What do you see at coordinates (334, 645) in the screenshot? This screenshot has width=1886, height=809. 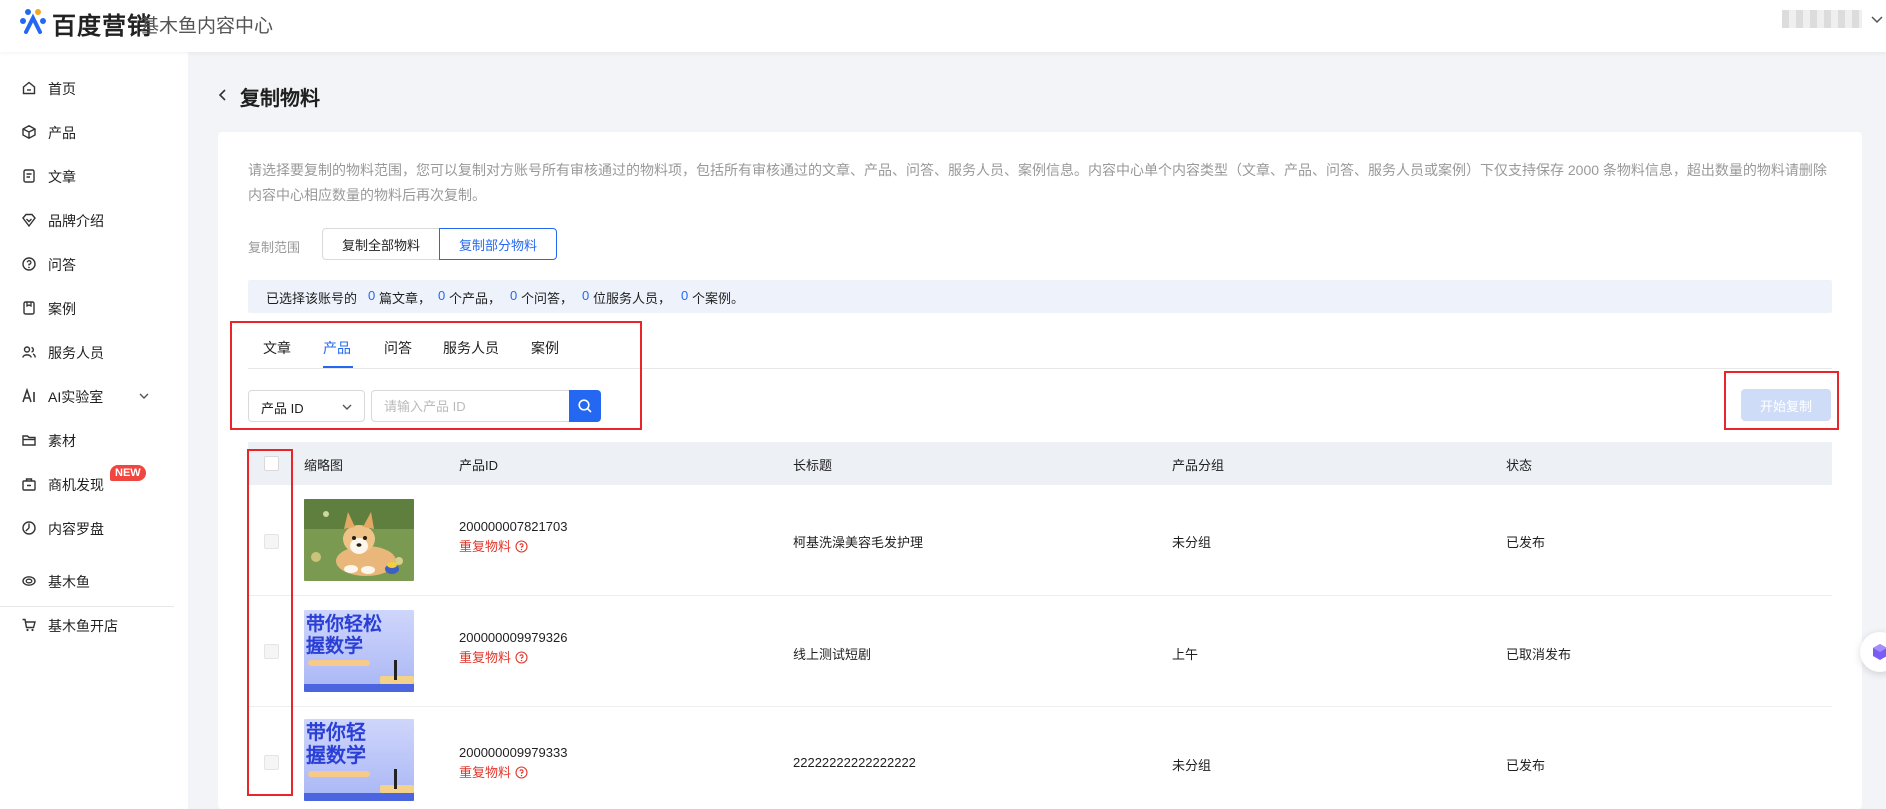 I see `banner-text: 握数学` at bounding box center [334, 645].